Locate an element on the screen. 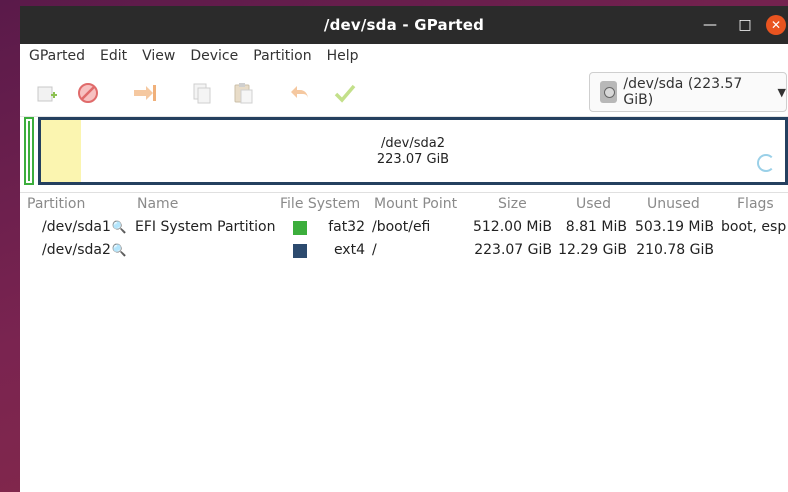 The image size is (788, 492). used-cell: 12.29 GiB is located at coordinates (592, 250).